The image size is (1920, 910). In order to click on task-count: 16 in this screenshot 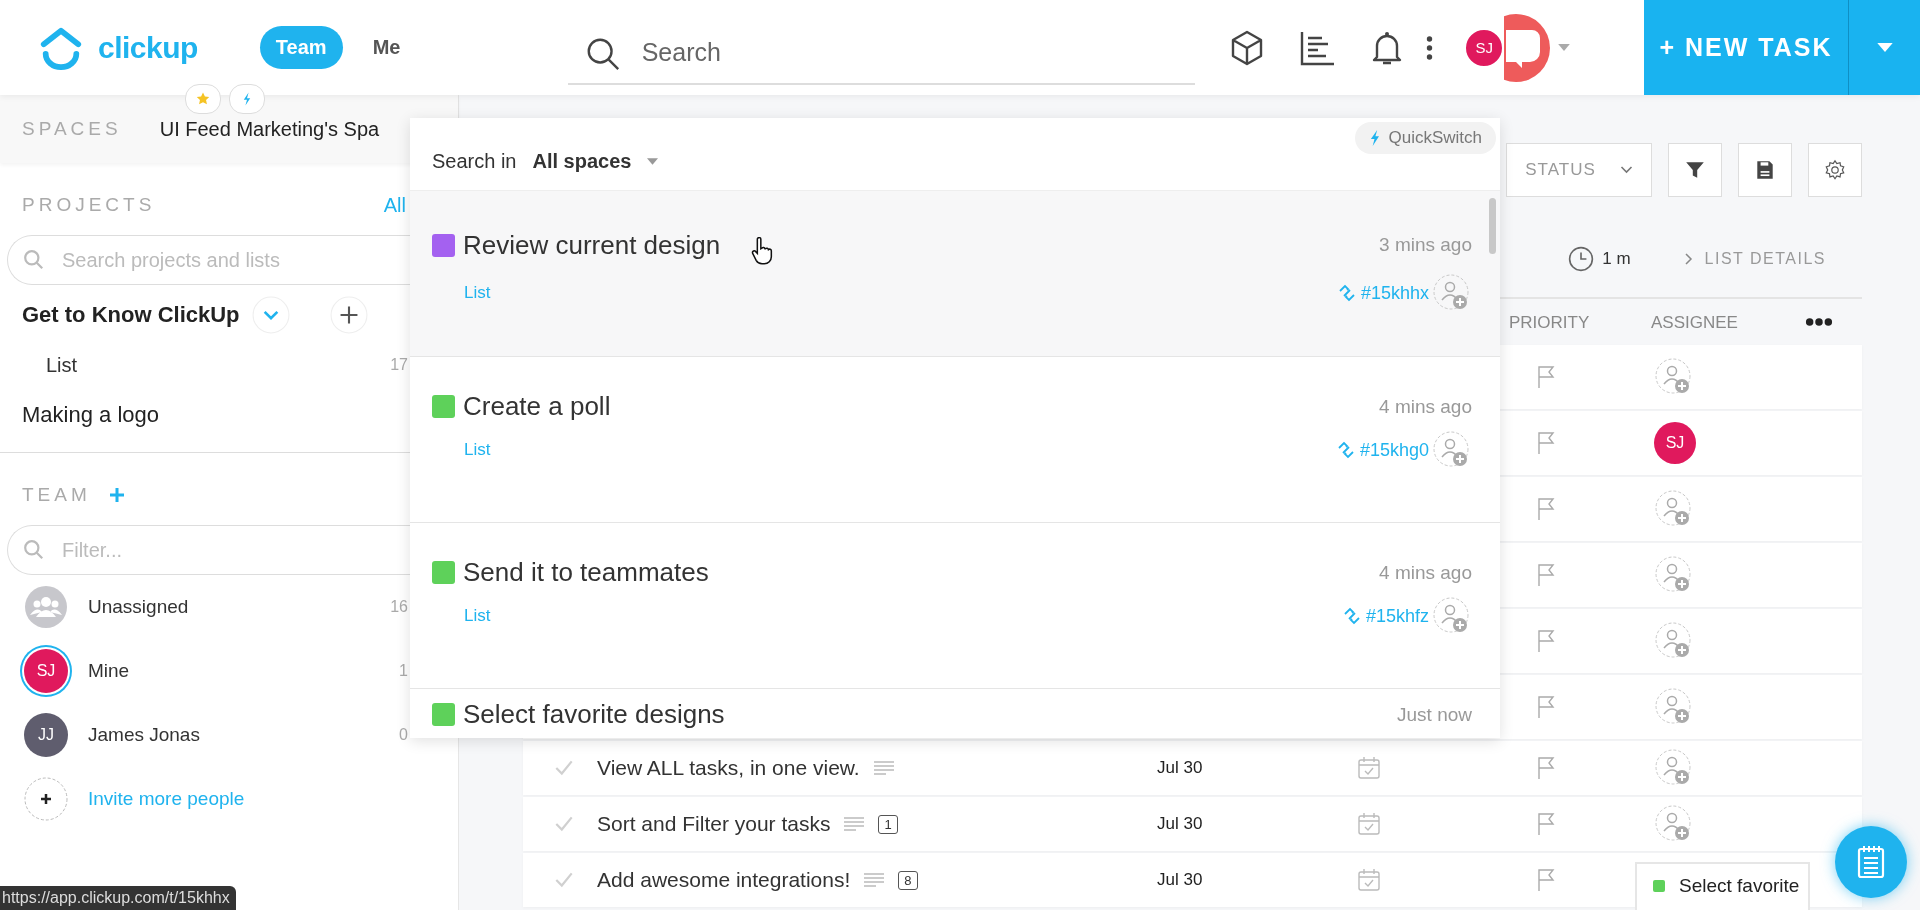, I will do `click(399, 607)`.